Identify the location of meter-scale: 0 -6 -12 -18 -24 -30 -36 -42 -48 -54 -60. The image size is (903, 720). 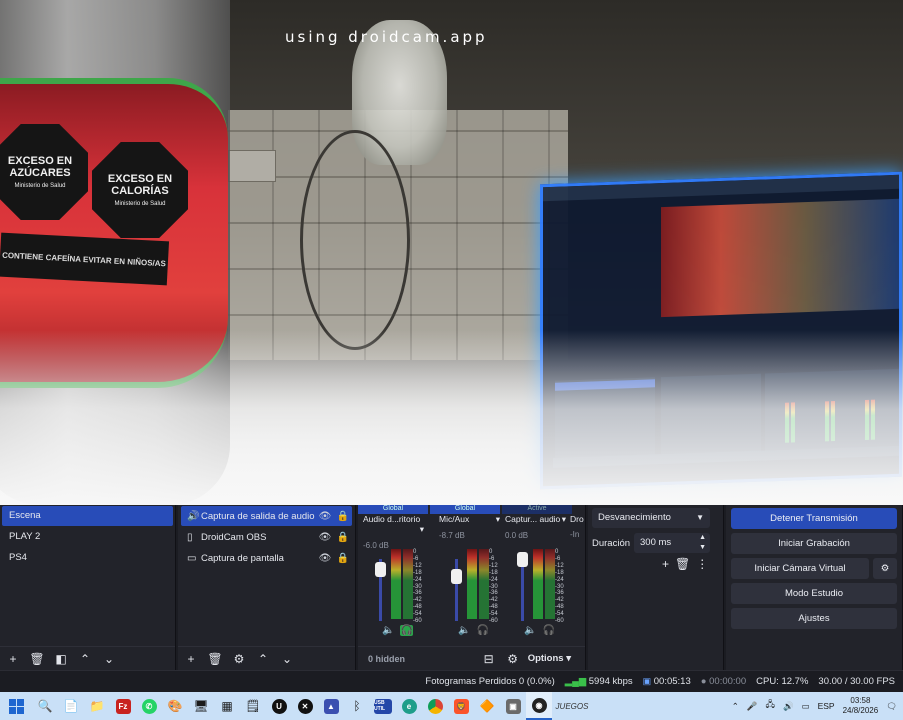
(417, 587).